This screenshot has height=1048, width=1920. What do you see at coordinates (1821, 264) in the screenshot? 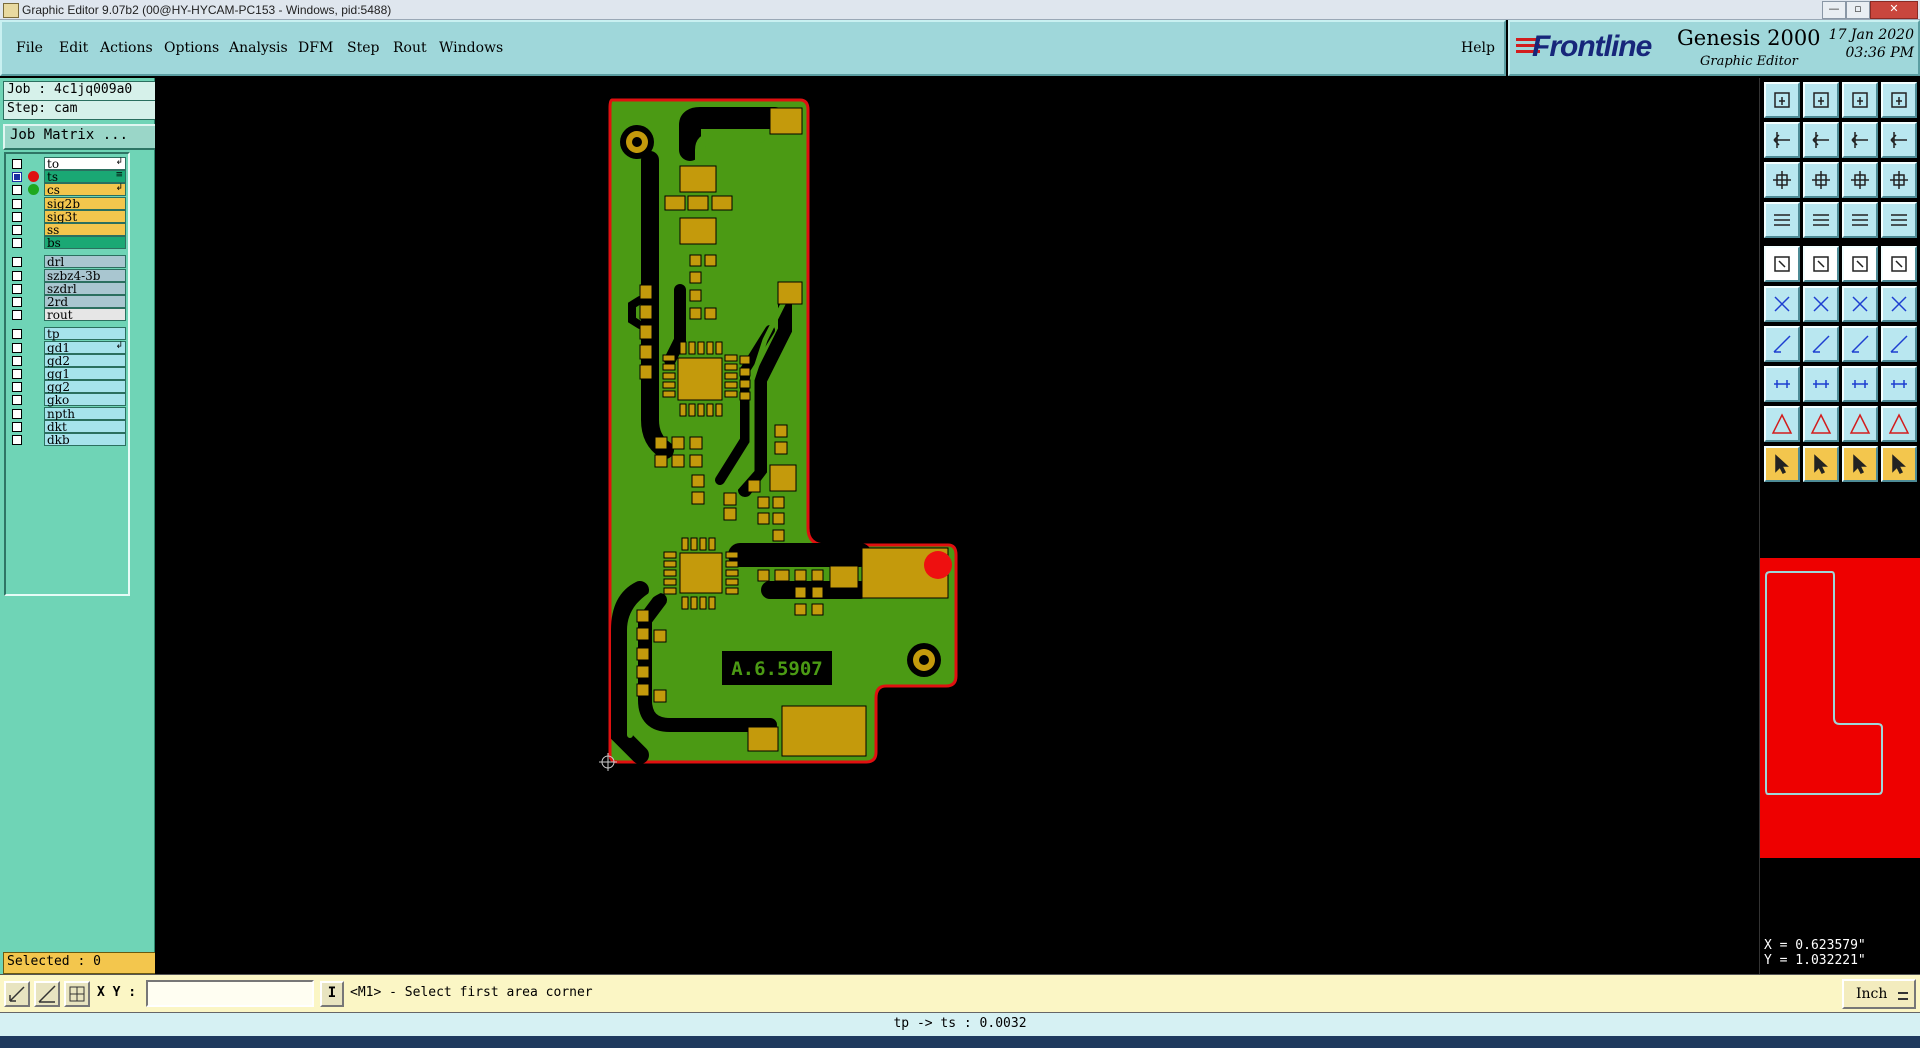
I see `features-button` at bounding box center [1821, 264].